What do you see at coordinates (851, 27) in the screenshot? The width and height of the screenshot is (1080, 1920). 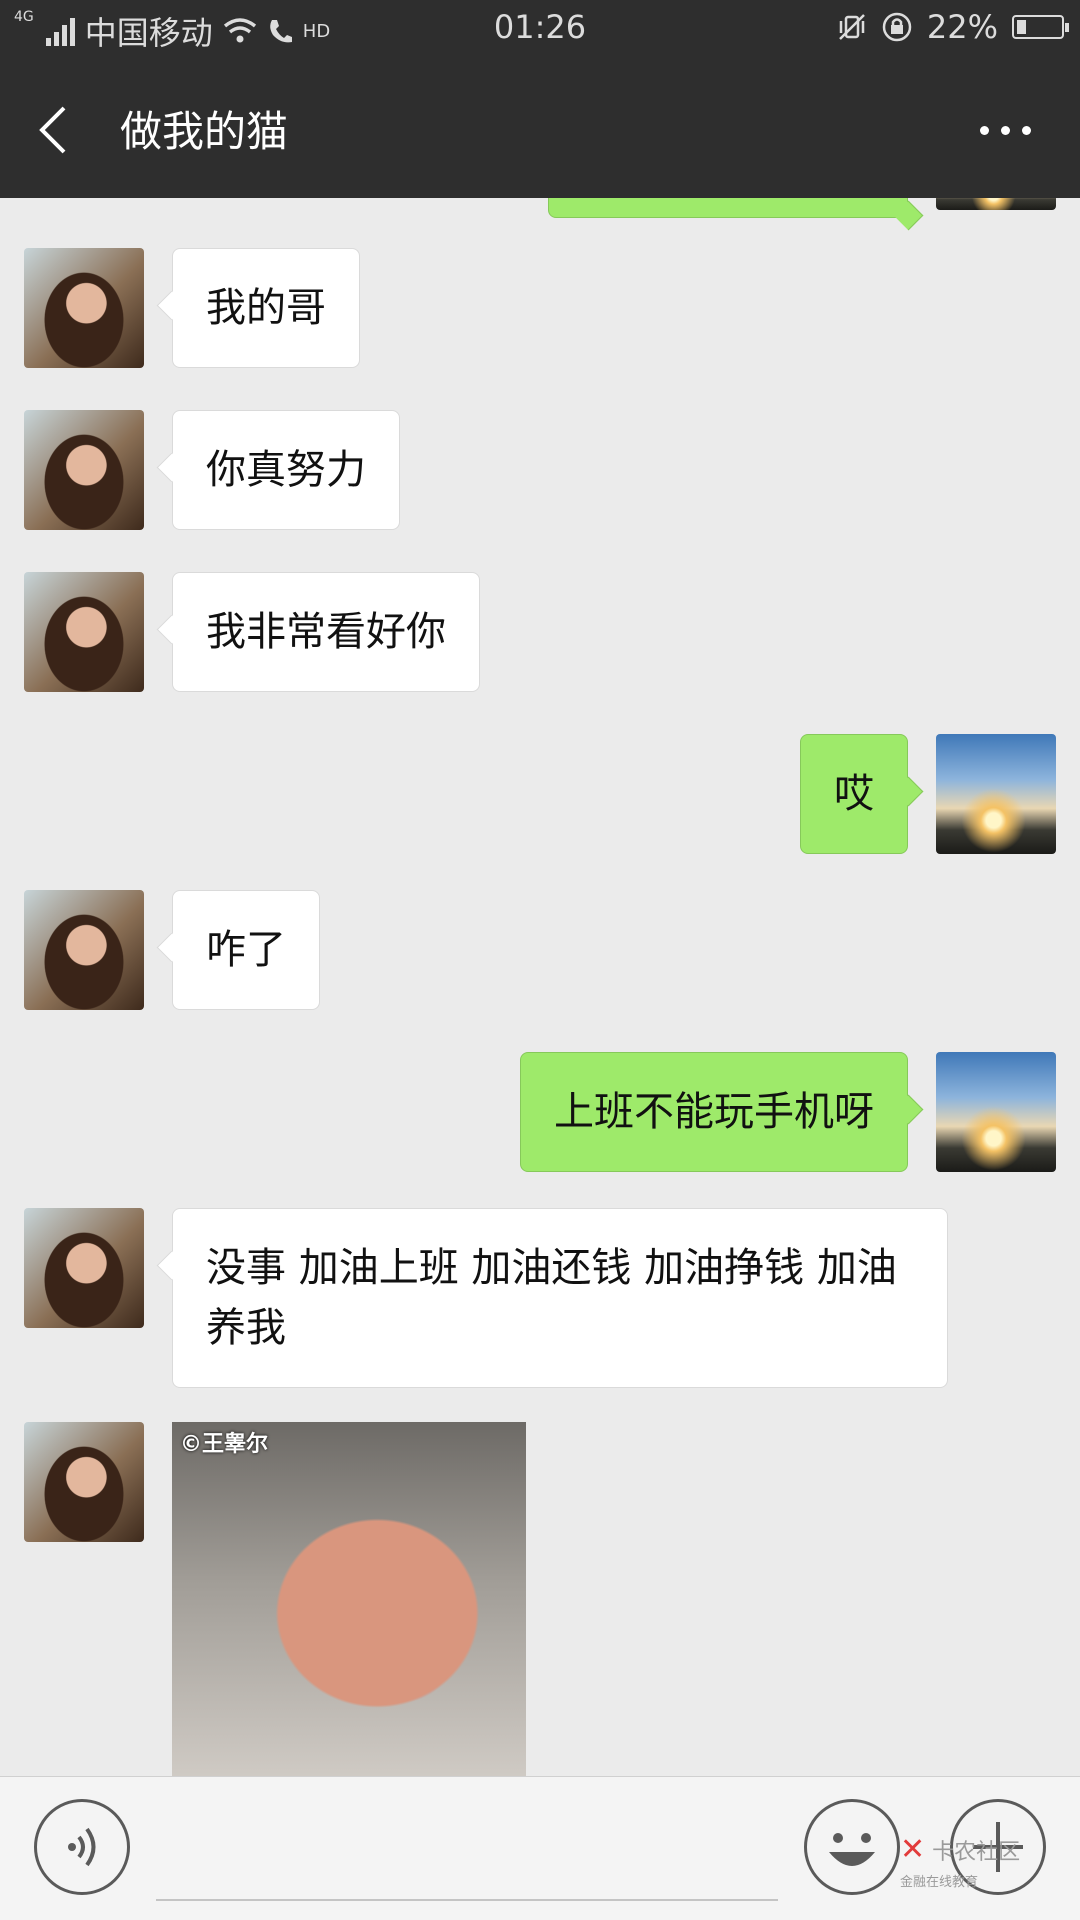 I see `vibrate-off-icon` at bounding box center [851, 27].